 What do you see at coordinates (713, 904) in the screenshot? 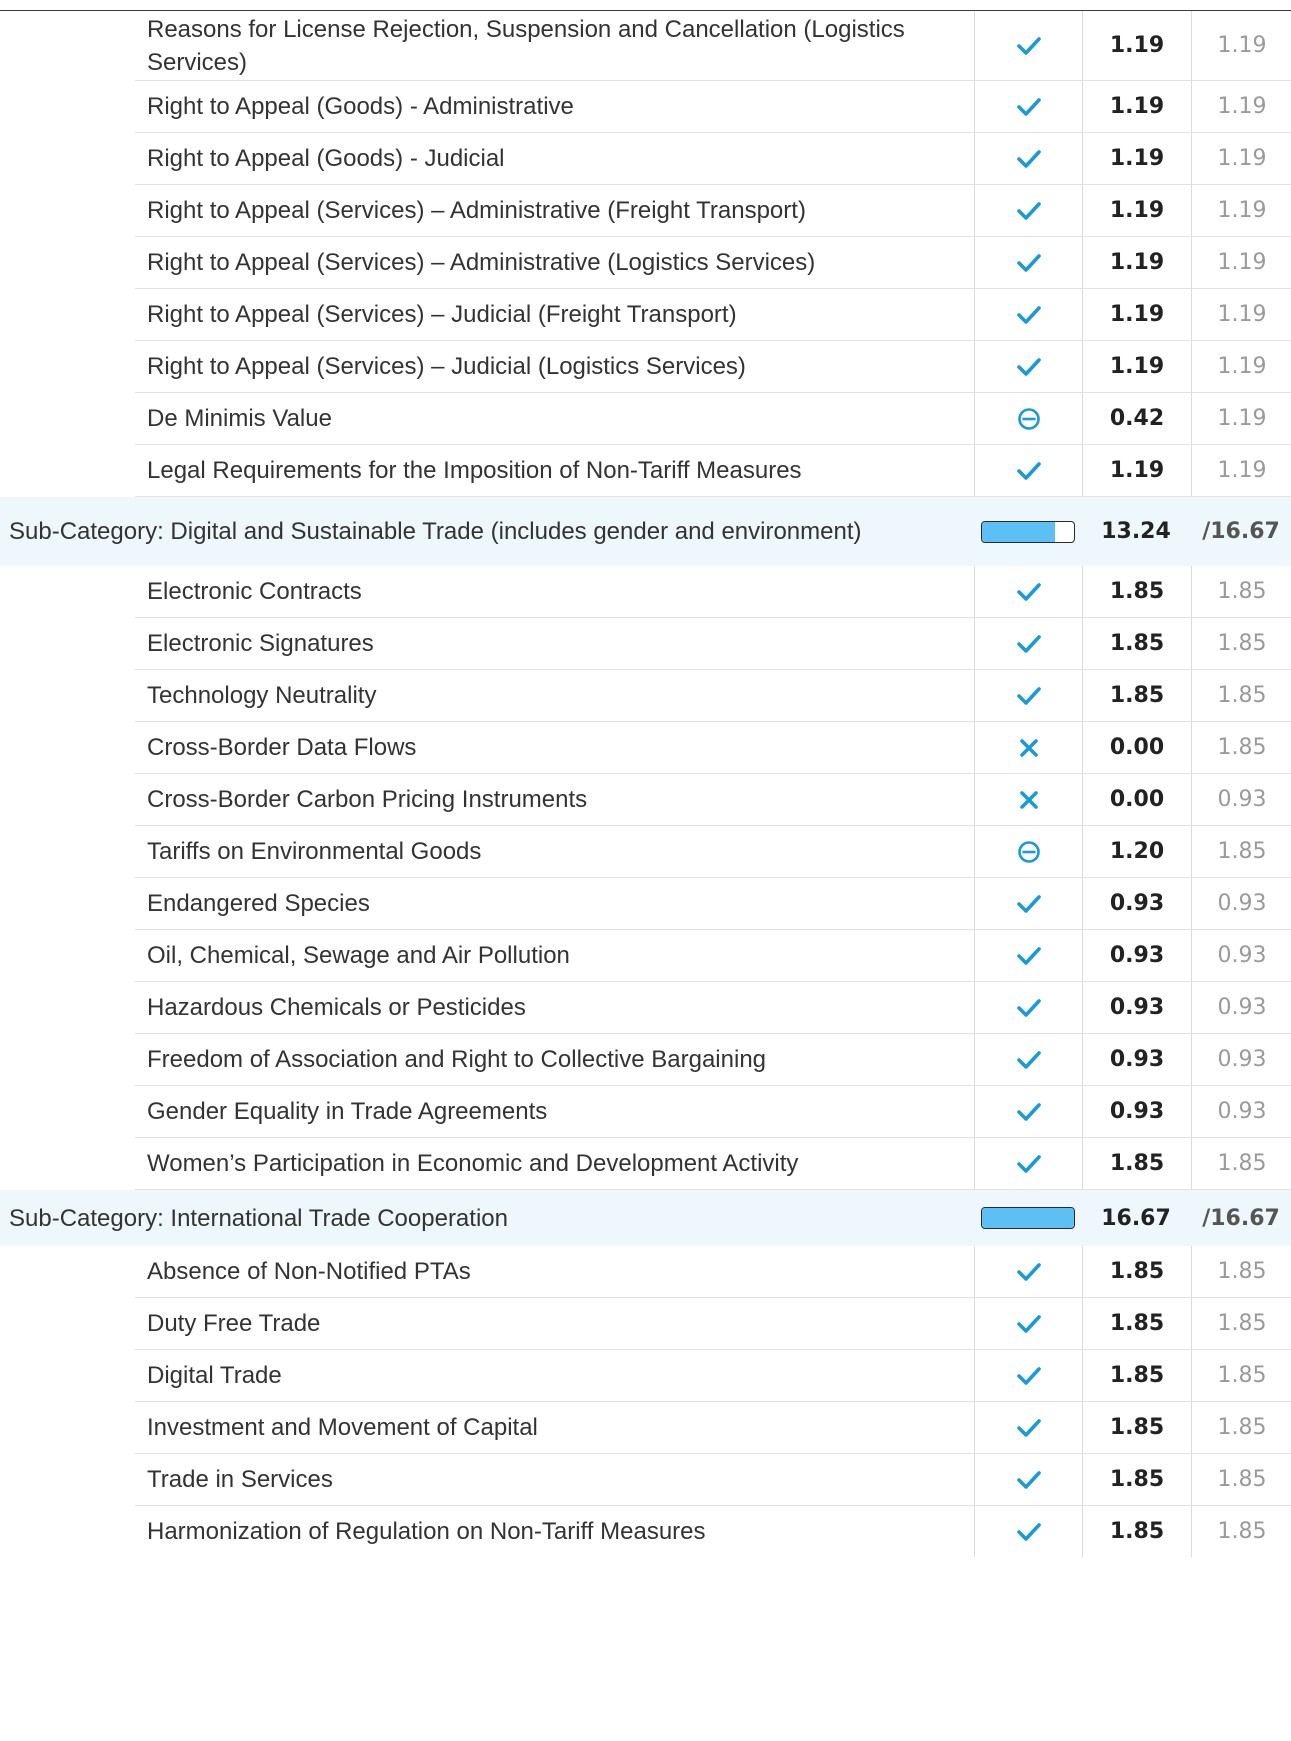
I see `table-row: Endangered Species 0.93 0.93` at bounding box center [713, 904].